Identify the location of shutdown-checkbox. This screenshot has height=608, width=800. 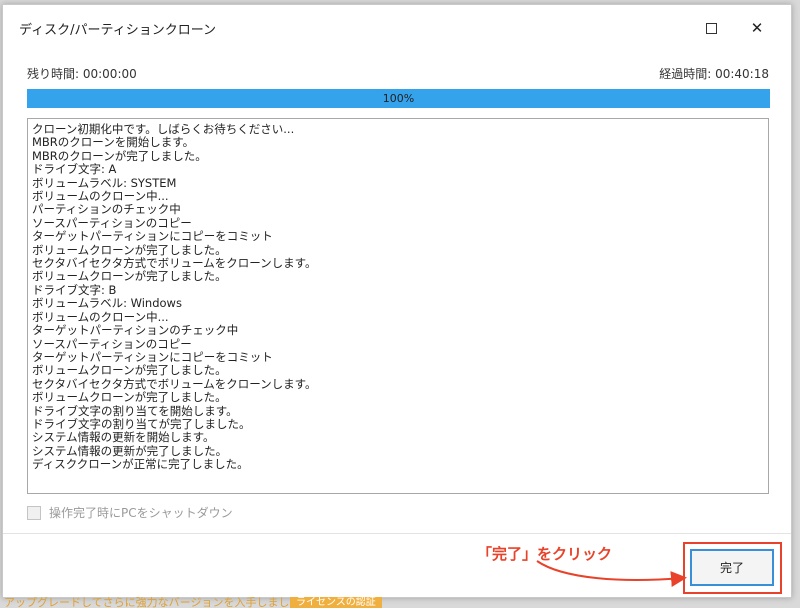
(34, 512).